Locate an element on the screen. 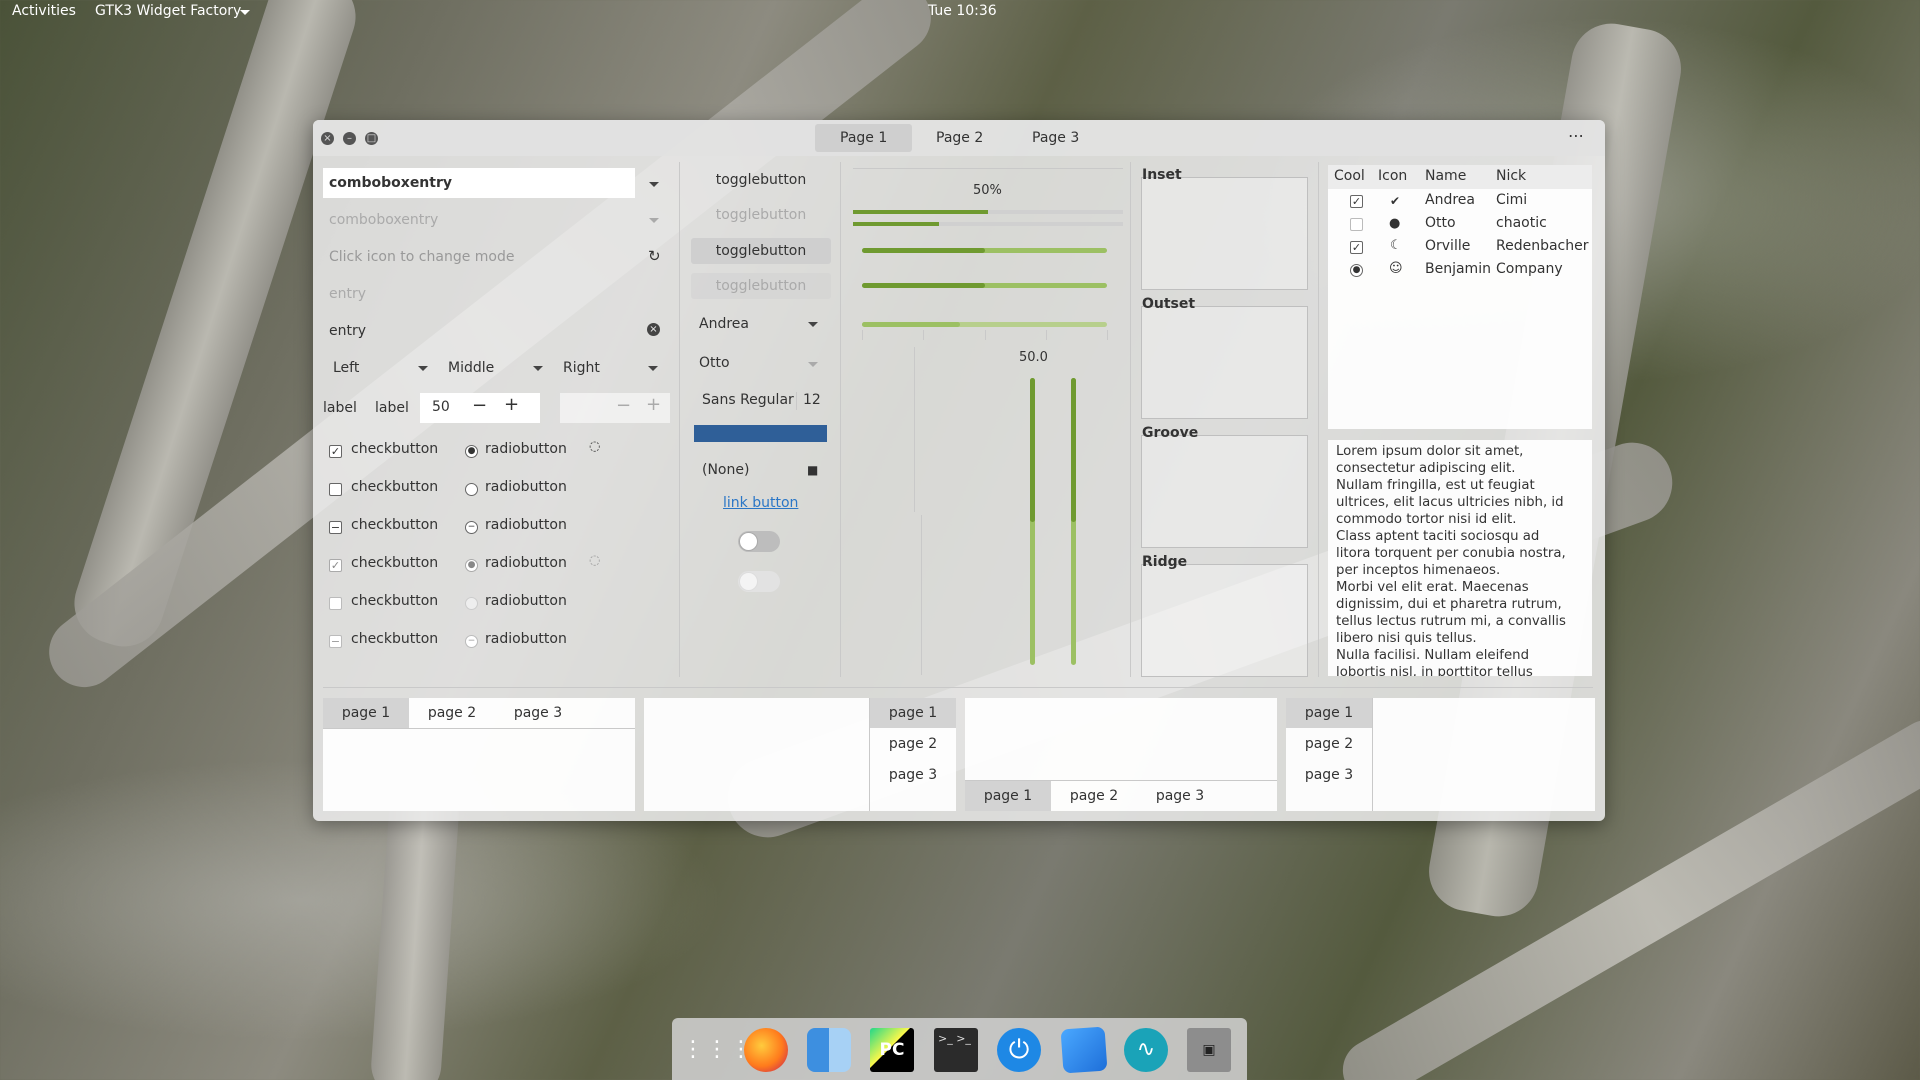  nb2-tab-page-1: page 1 is located at coordinates (913, 713).